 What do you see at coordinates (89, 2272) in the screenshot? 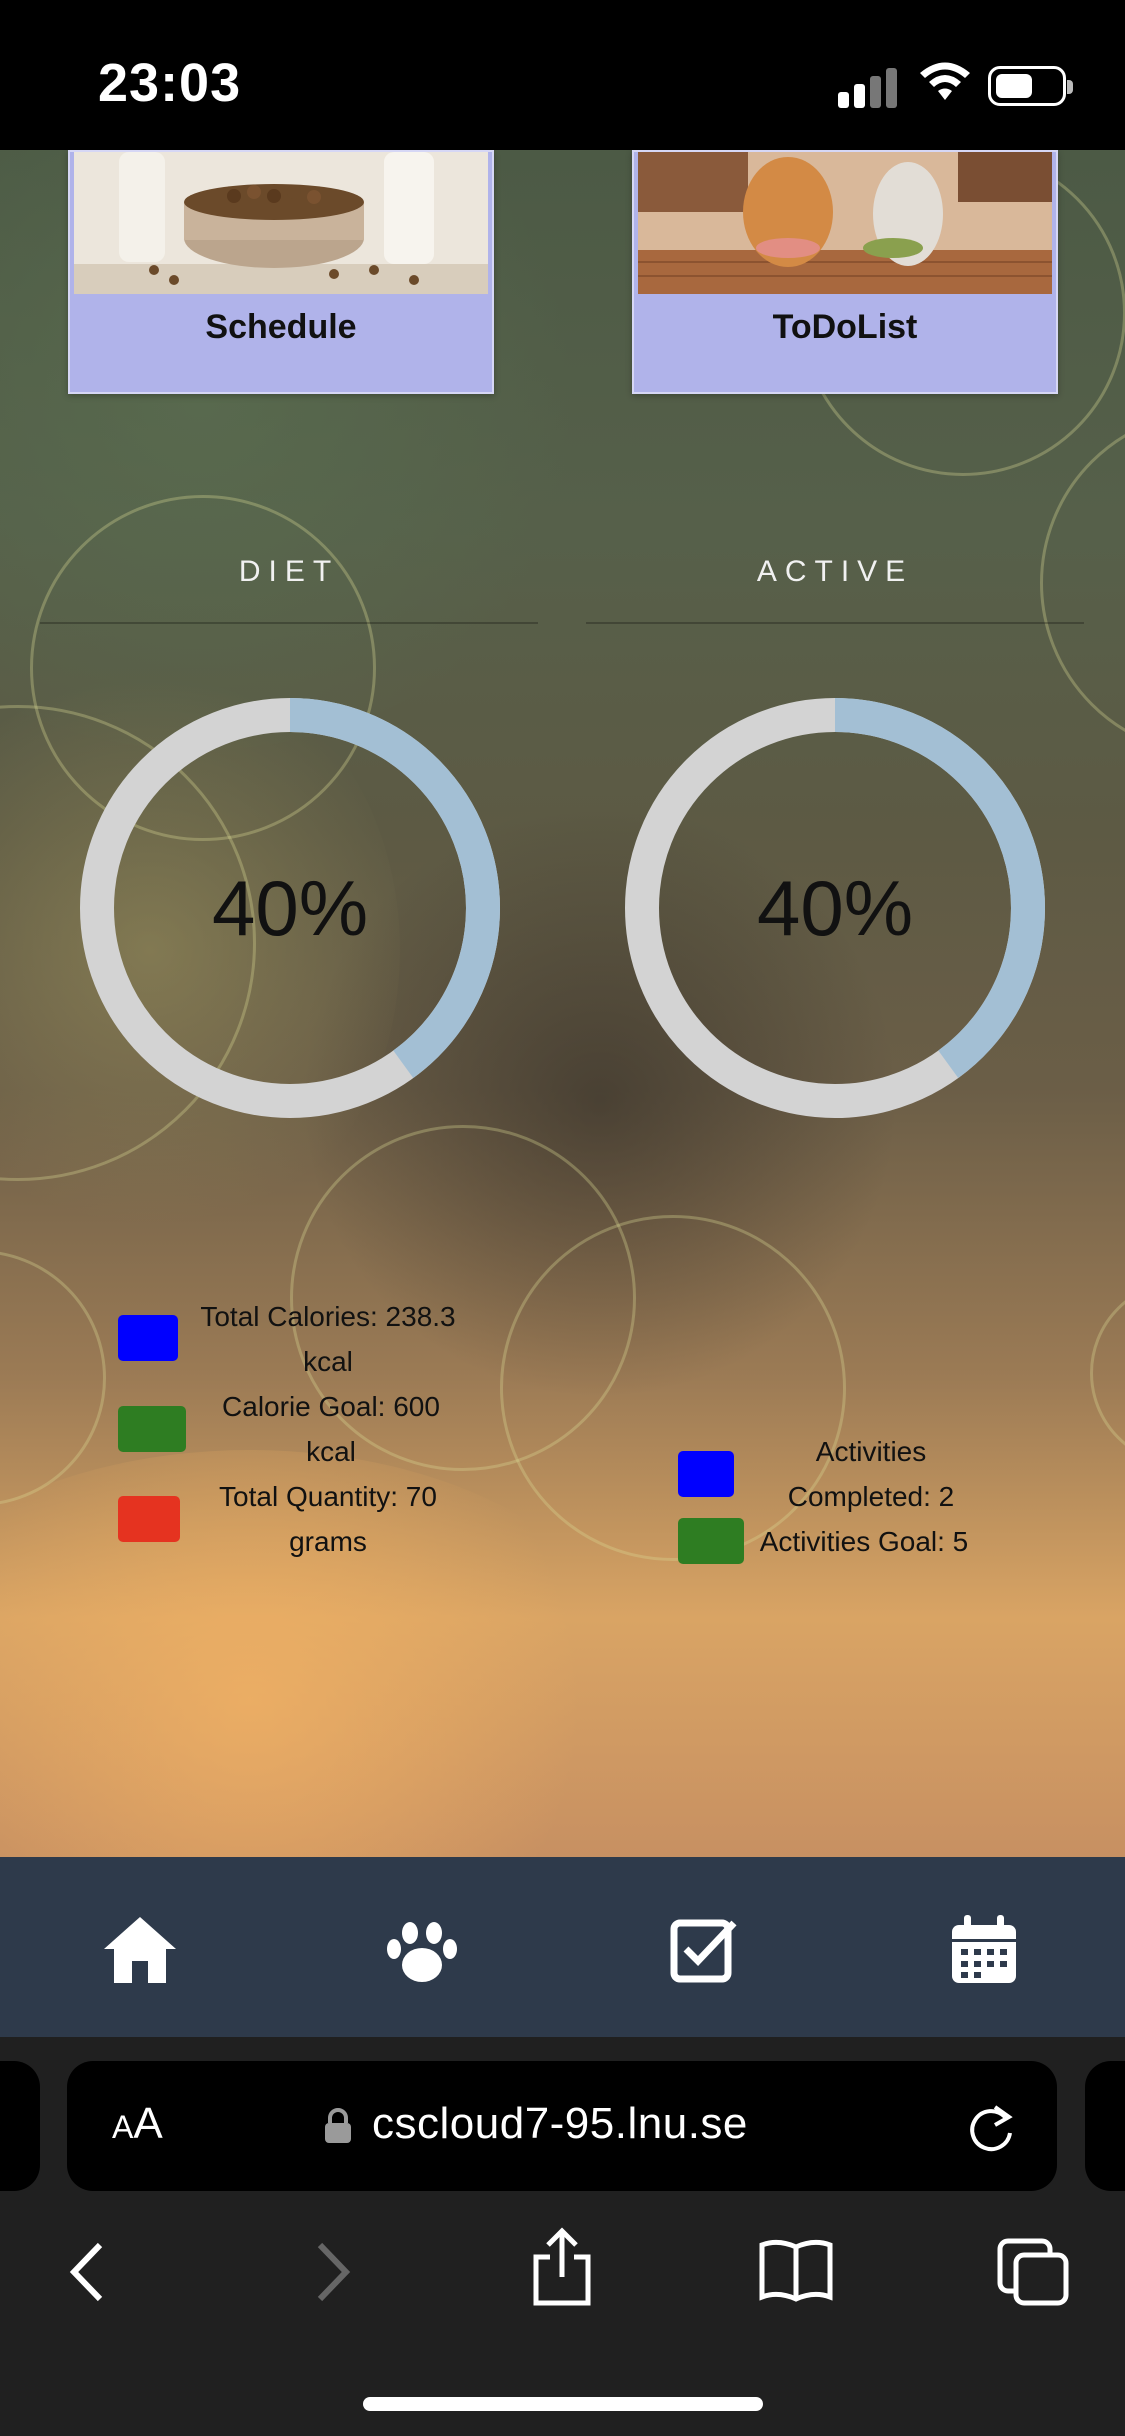
I see `back-icon` at bounding box center [89, 2272].